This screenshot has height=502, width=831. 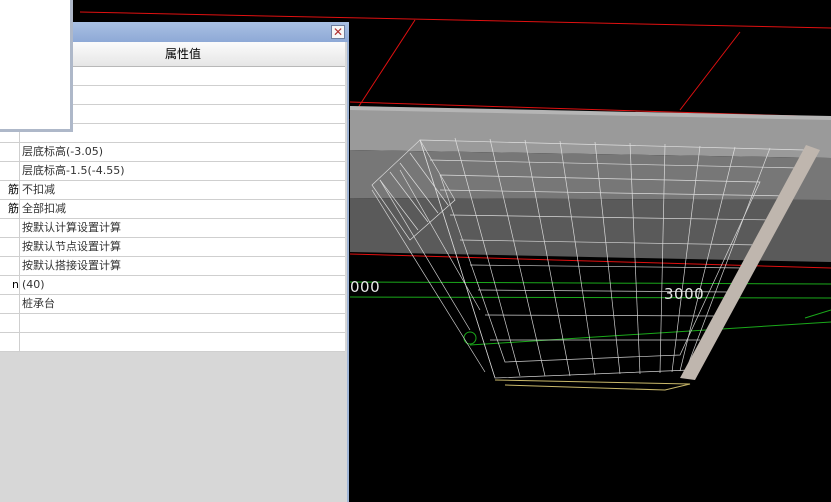 What do you see at coordinates (182, 190) in the screenshot?
I see `property-value: 不扣减` at bounding box center [182, 190].